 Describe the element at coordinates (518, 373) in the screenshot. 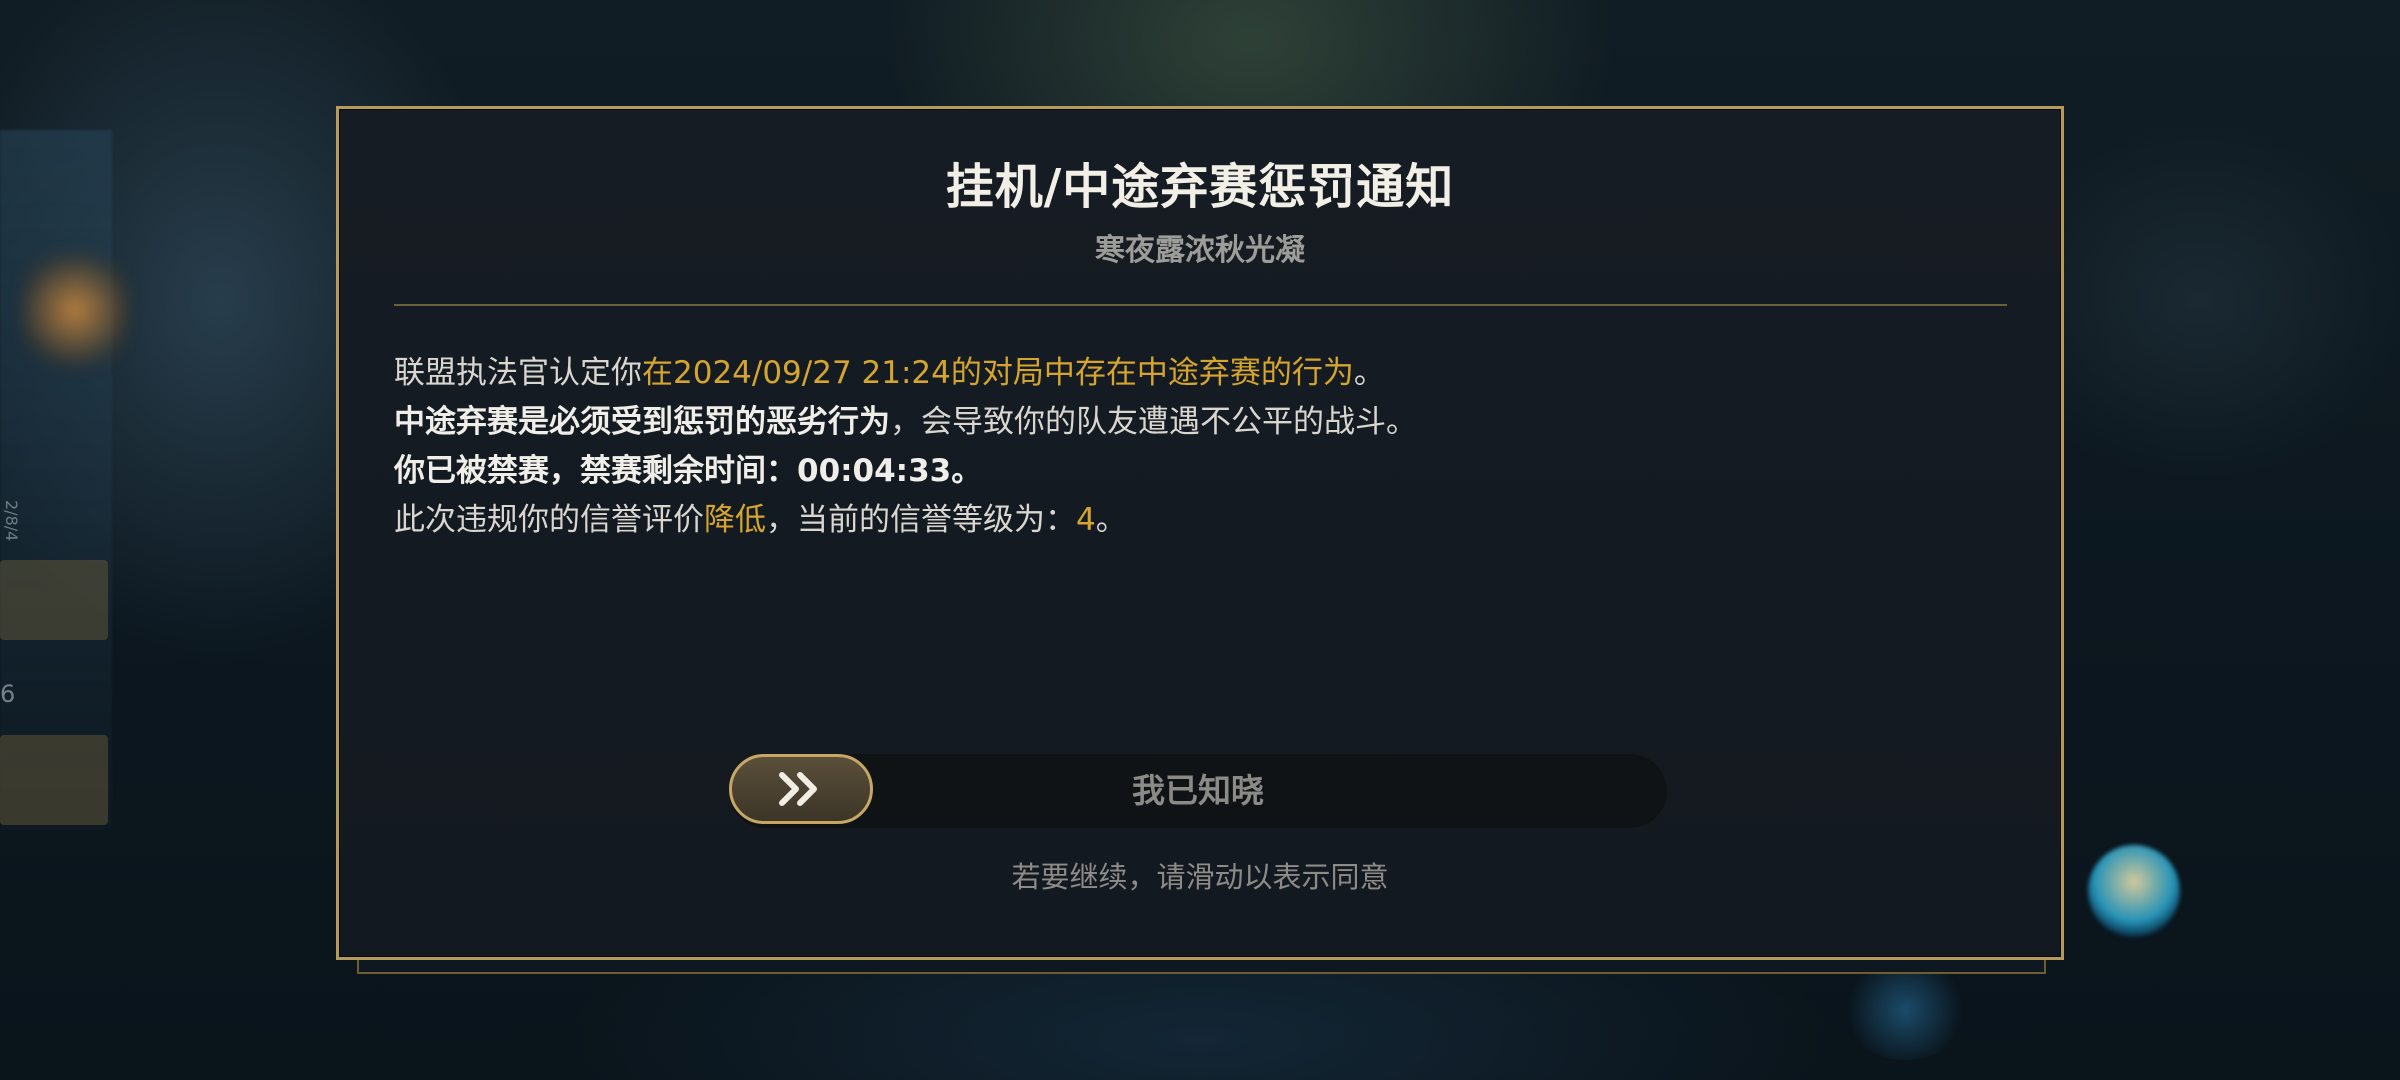

I see `notice-text: 联盟执法官认定你` at that location.